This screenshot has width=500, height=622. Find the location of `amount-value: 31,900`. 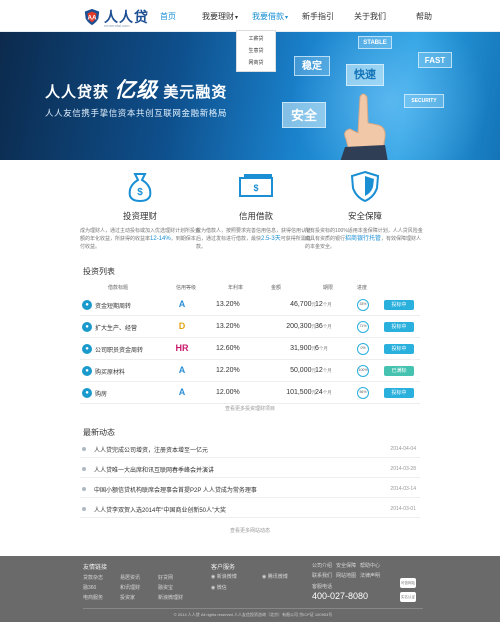

amount-value: 31,900 is located at coordinates (301, 348).